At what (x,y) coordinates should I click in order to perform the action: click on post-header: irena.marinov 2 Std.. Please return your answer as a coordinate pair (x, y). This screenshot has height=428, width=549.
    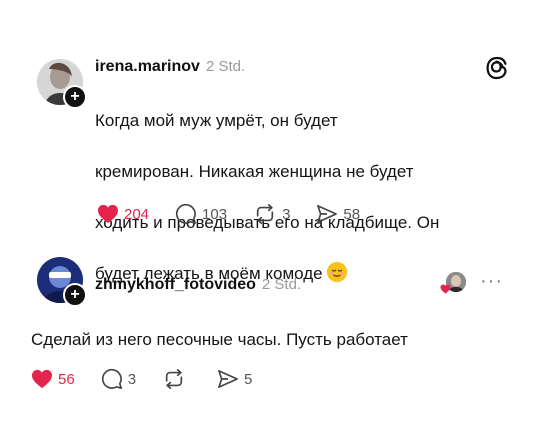
    Looking at the image, I should click on (170, 67).